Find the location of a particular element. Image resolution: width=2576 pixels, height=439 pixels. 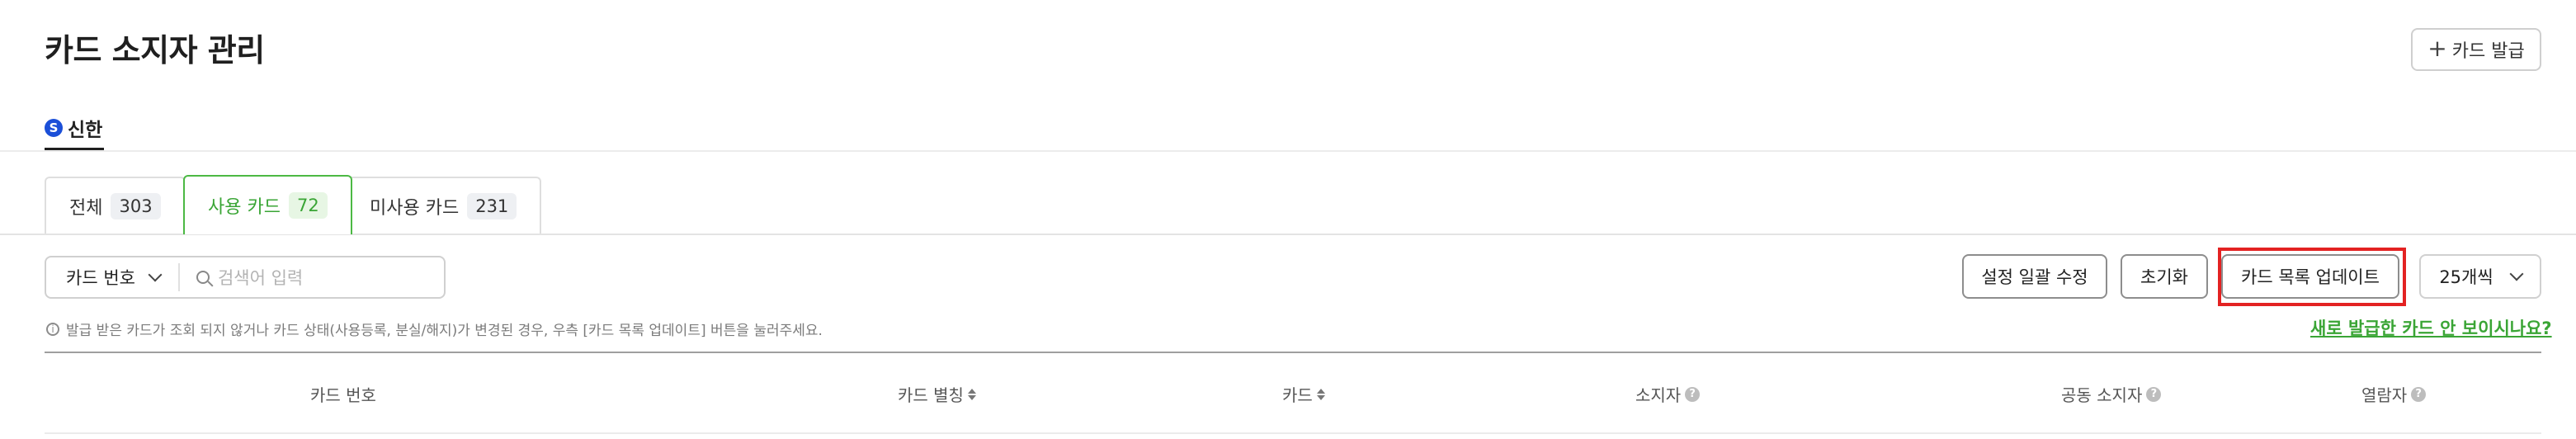

search-box: 카드 번호 검색어 입력 is located at coordinates (245, 277).